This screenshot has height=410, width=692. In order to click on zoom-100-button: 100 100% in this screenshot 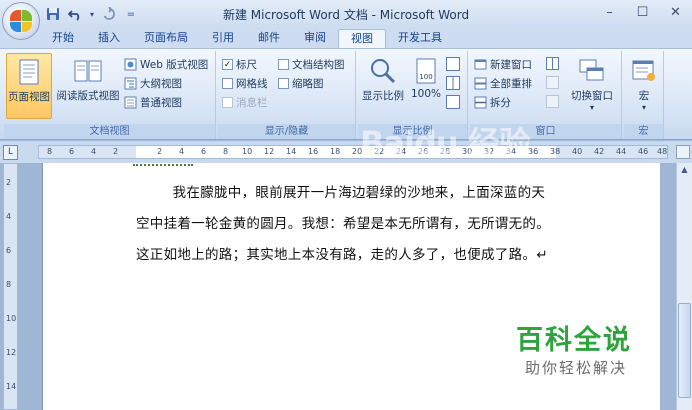, I will do `click(426, 86)`.